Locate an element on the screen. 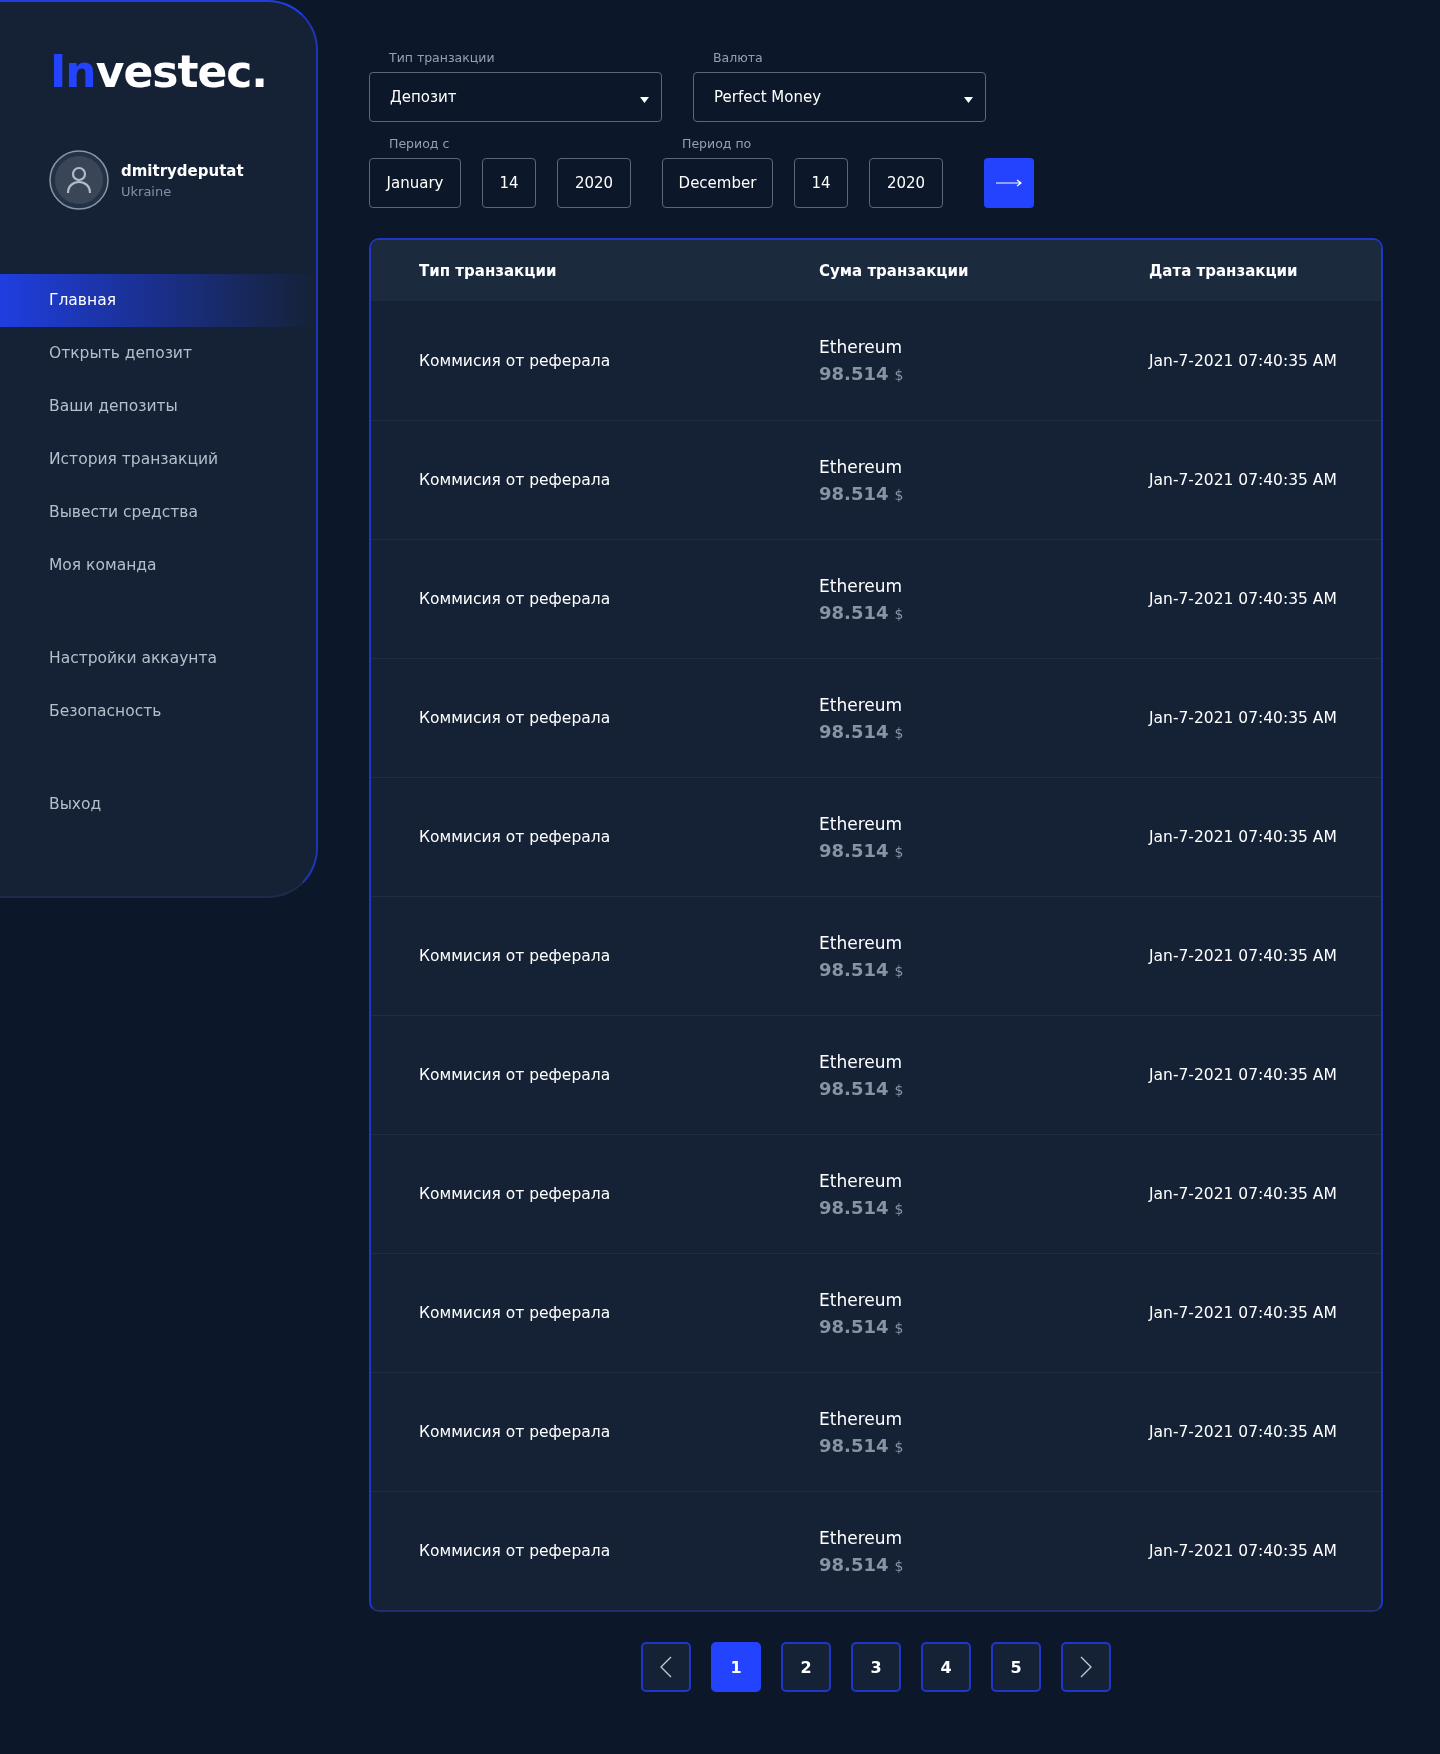 The height and width of the screenshot is (1754, 1440). field-label: Тип транзакции is located at coordinates (442, 57).